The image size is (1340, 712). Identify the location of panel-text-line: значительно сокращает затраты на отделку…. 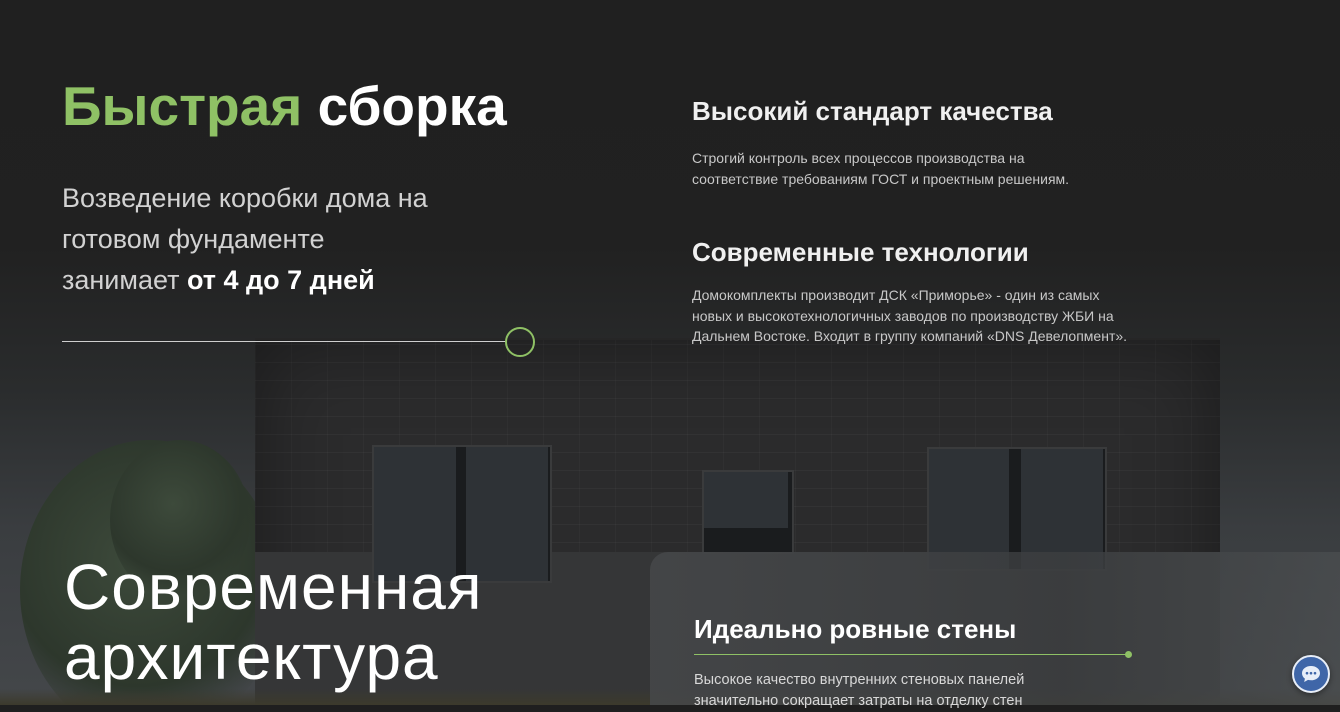
(858, 701).